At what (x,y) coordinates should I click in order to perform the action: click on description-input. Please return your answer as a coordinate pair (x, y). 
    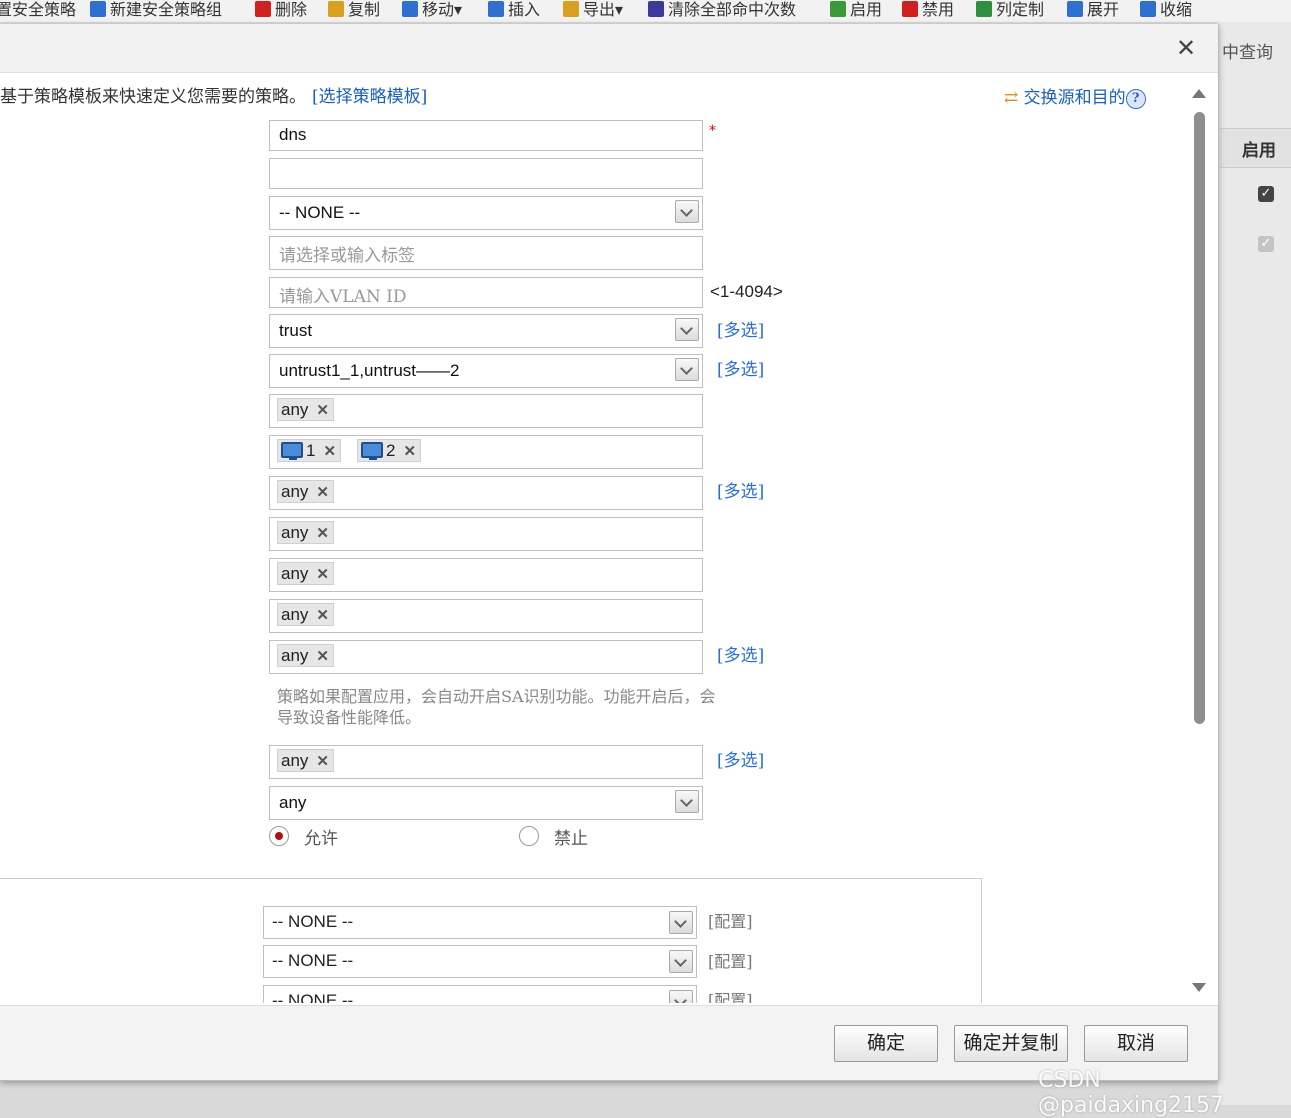
    Looking at the image, I should click on (486, 173).